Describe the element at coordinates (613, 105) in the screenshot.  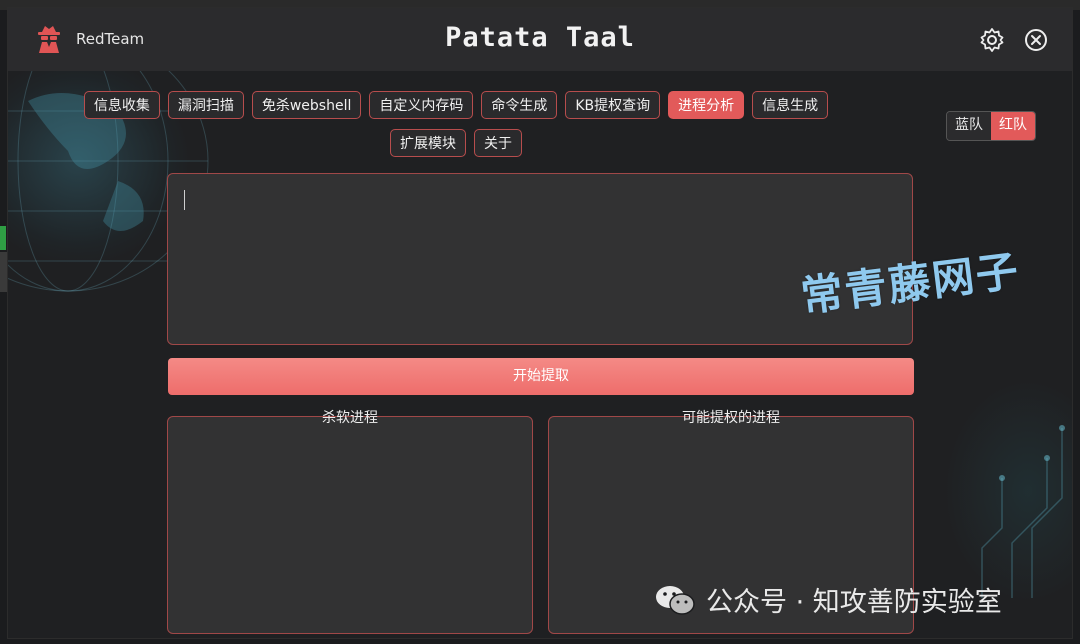
I see `tab-kb-privesc: KB提权查询` at that location.